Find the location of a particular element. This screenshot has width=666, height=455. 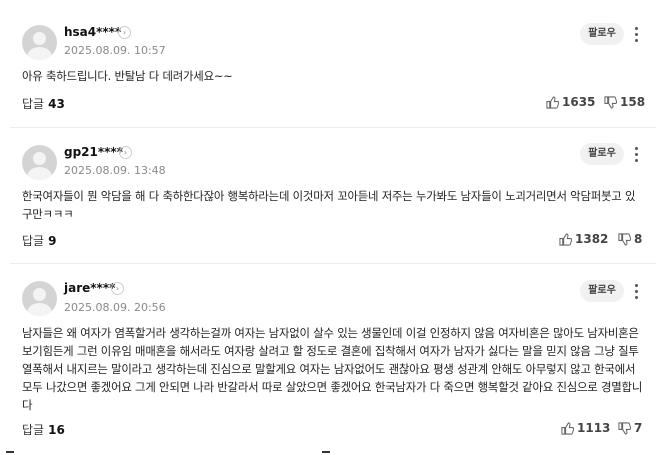

dislike-button: 7 is located at coordinates (630, 428).